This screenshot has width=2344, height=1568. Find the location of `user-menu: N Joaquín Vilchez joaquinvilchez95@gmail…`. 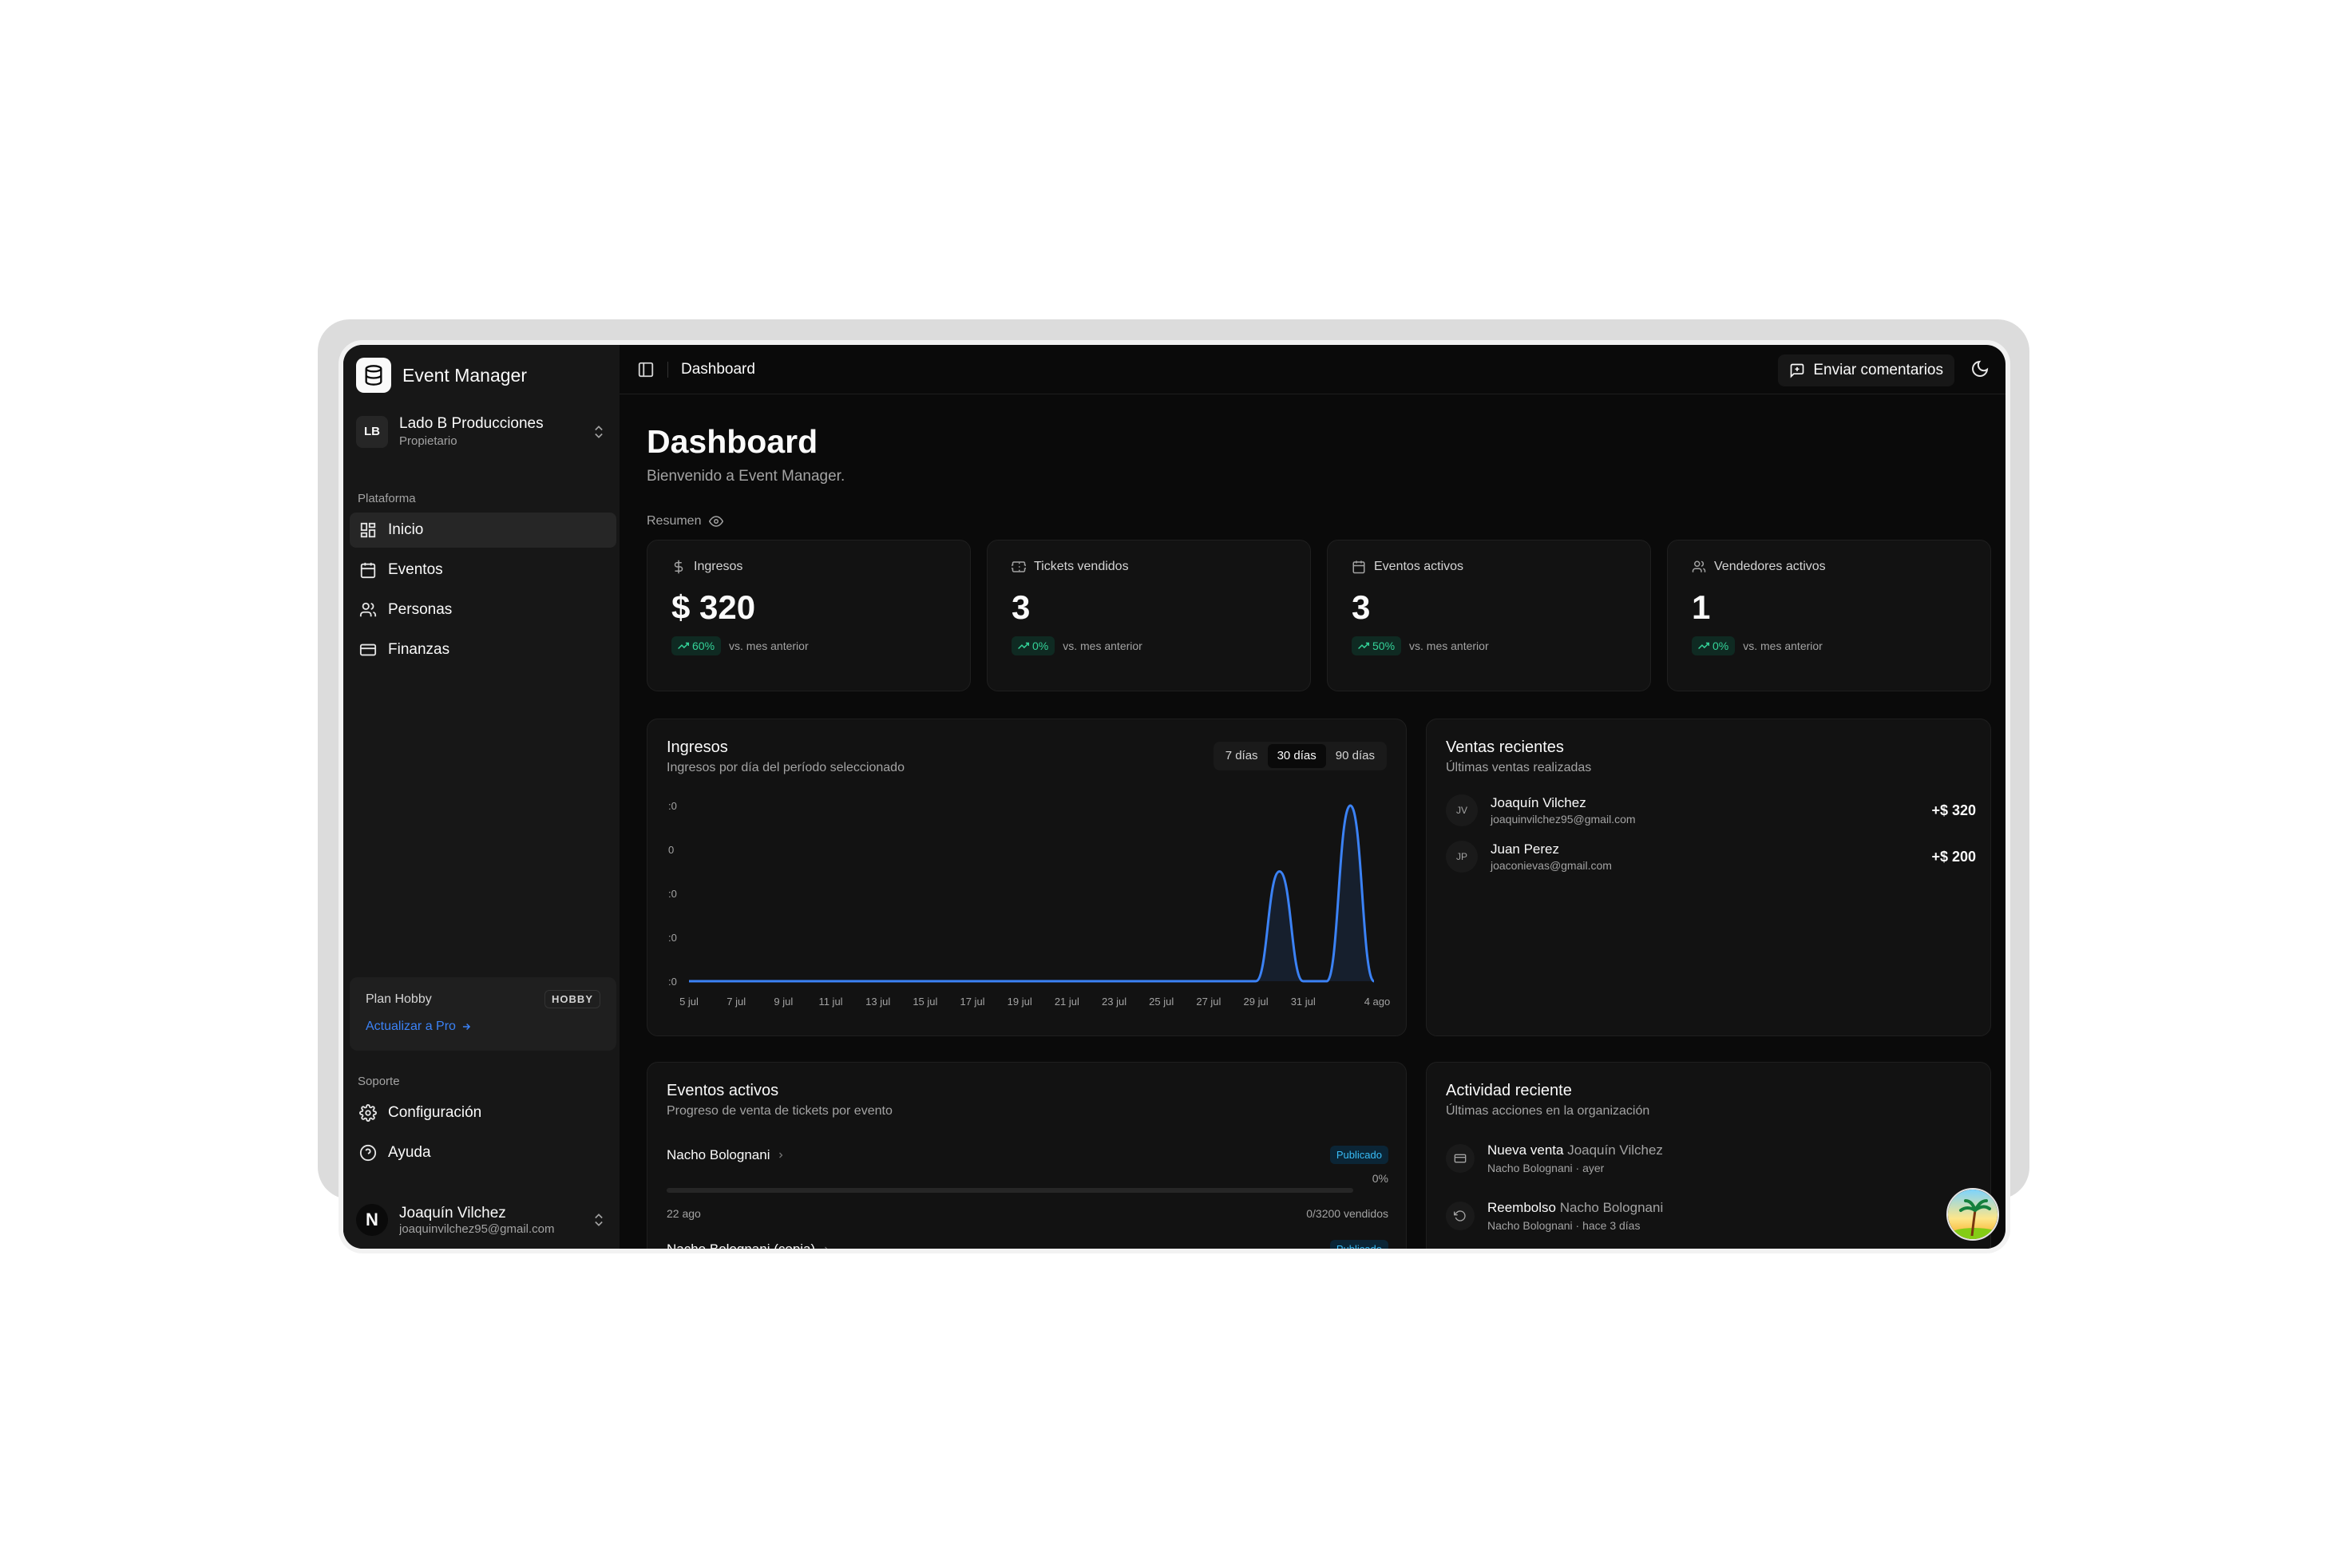

user-menu: N Joaquín Vilchez joaquinvilchez95@gmail… is located at coordinates (482, 1220).